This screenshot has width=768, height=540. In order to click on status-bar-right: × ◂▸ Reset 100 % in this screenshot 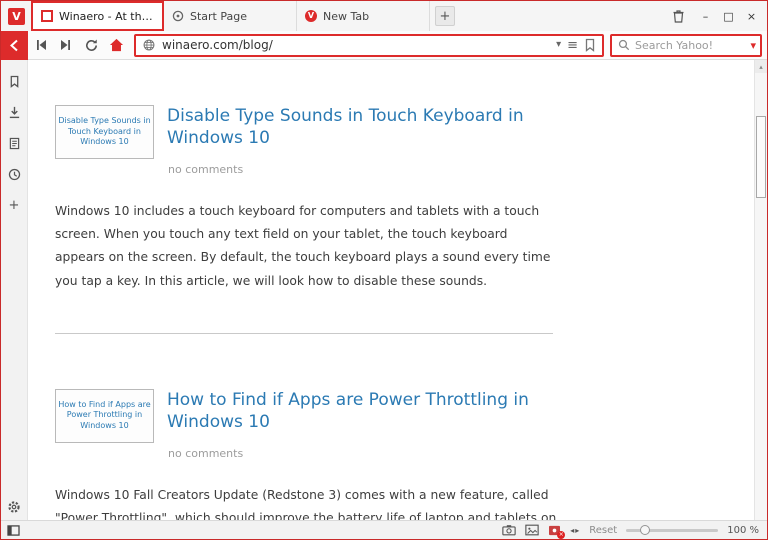, I will do `click(630, 531)`.